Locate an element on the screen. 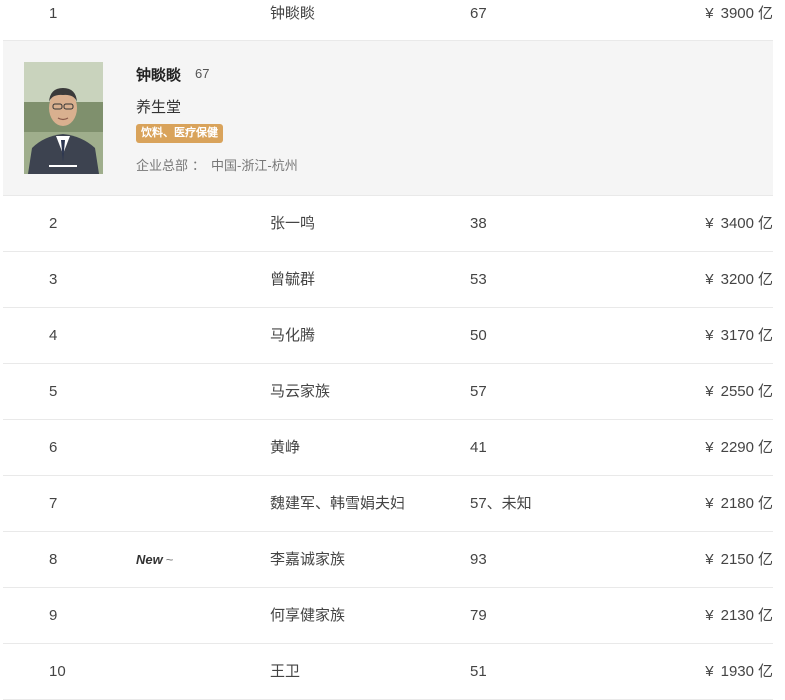  wealth-value: 1930 is located at coordinates (737, 671).